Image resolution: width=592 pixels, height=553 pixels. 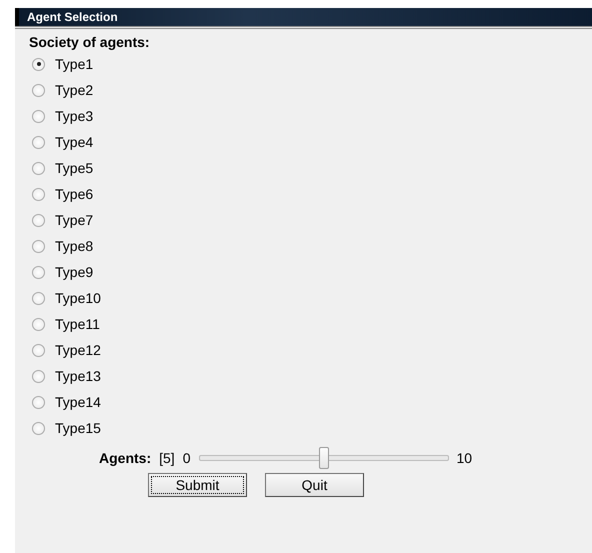 I want to click on radio-label: Type8, so click(x=74, y=246).